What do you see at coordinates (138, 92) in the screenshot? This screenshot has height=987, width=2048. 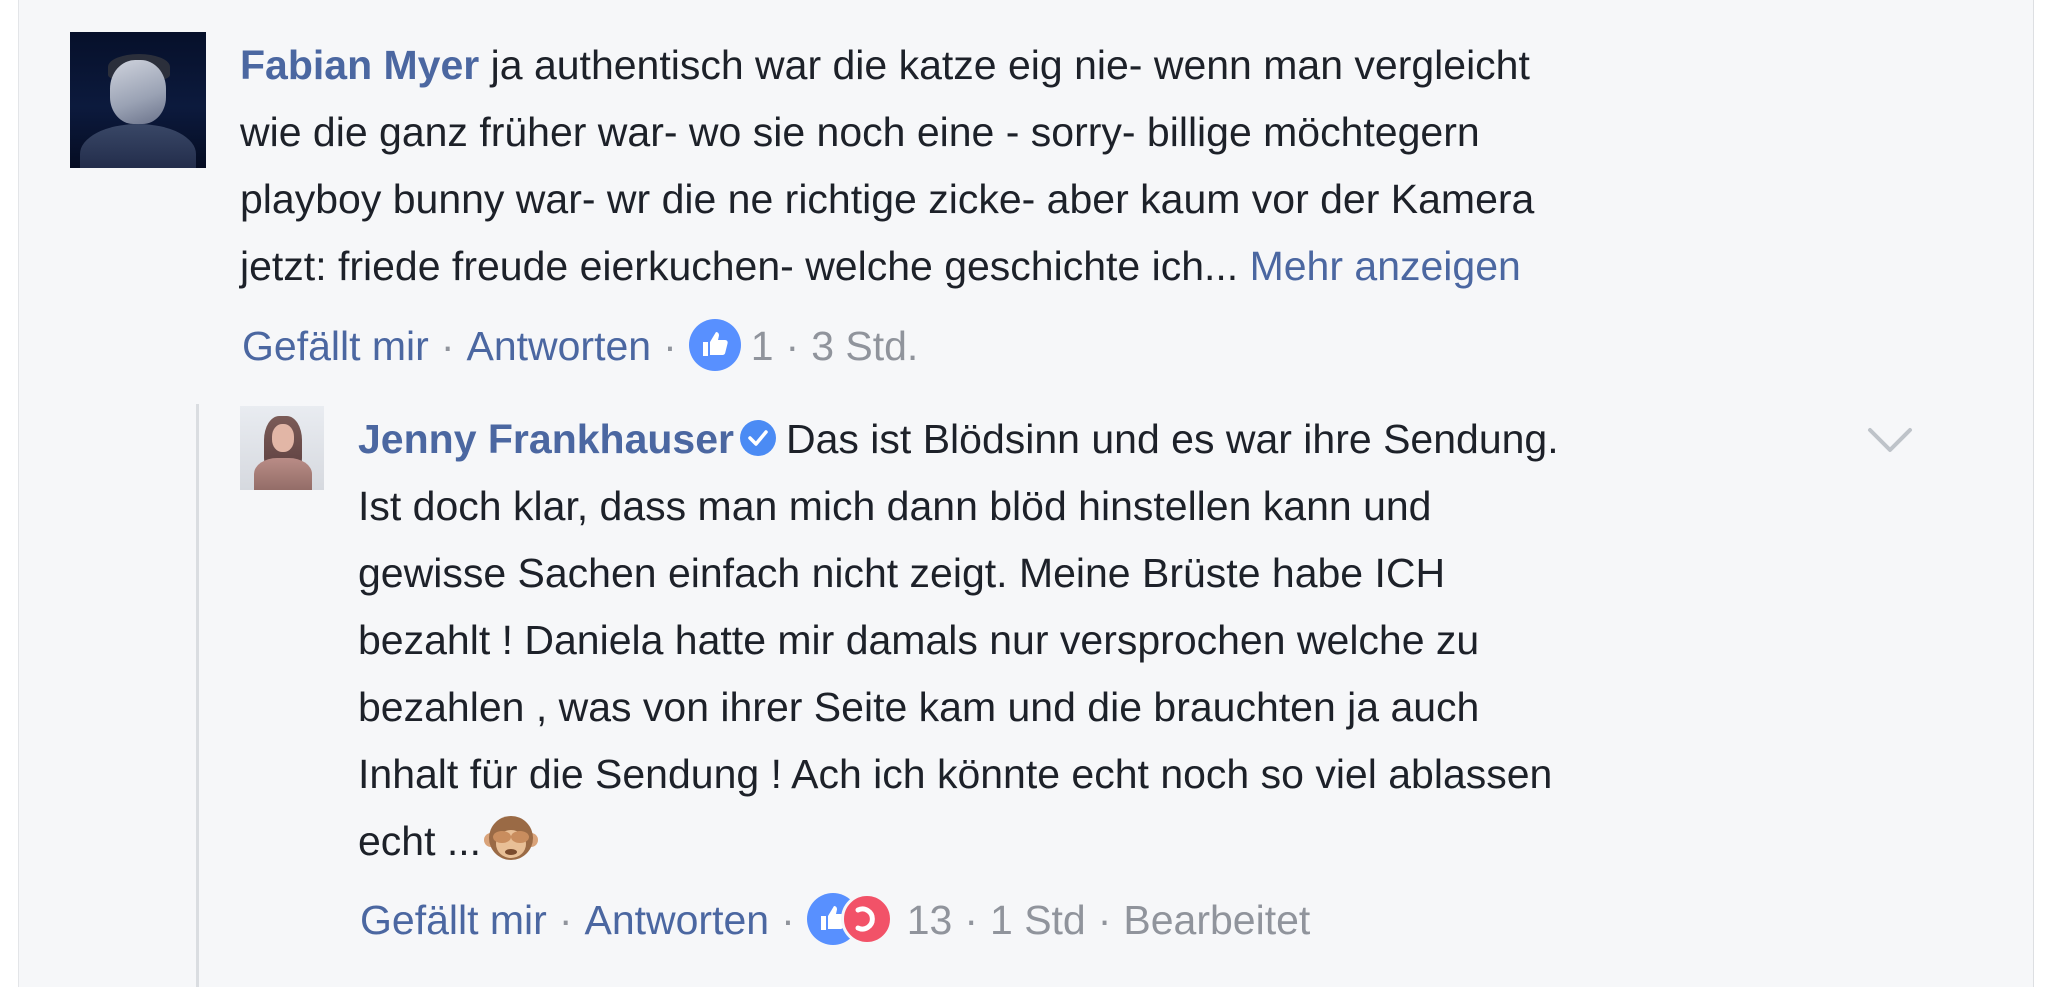 I see `avatar-head` at bounding box center [138, 92].